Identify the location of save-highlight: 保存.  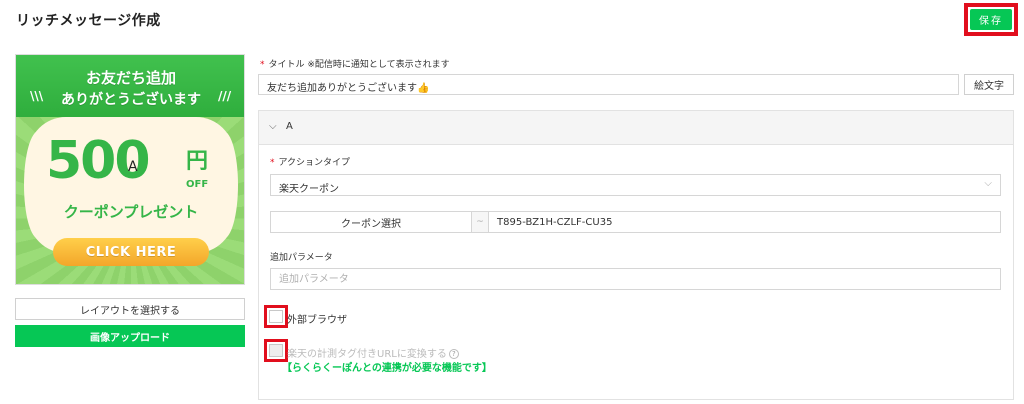
(991, 19).